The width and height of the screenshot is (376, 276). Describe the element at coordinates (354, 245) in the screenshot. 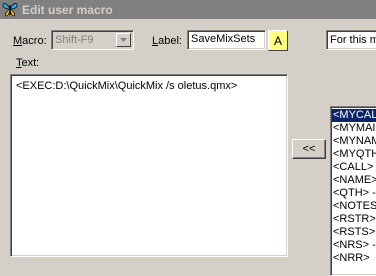

I see `list-item: <NRS> -` at that location.